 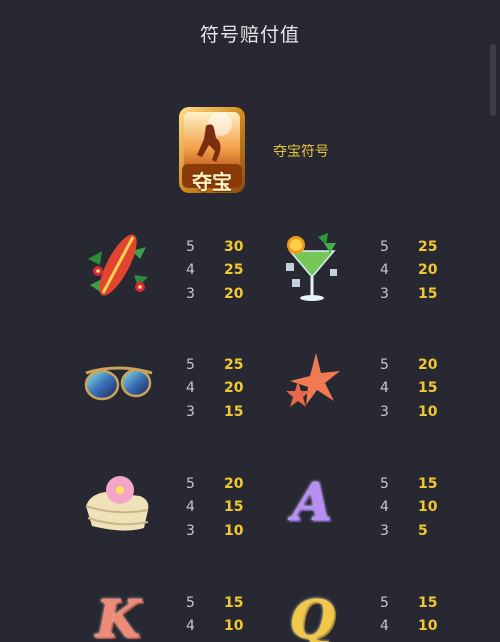 I want to click on symbol-cell: A 5 15 4 10 3 5, so click(x=386, y=506).